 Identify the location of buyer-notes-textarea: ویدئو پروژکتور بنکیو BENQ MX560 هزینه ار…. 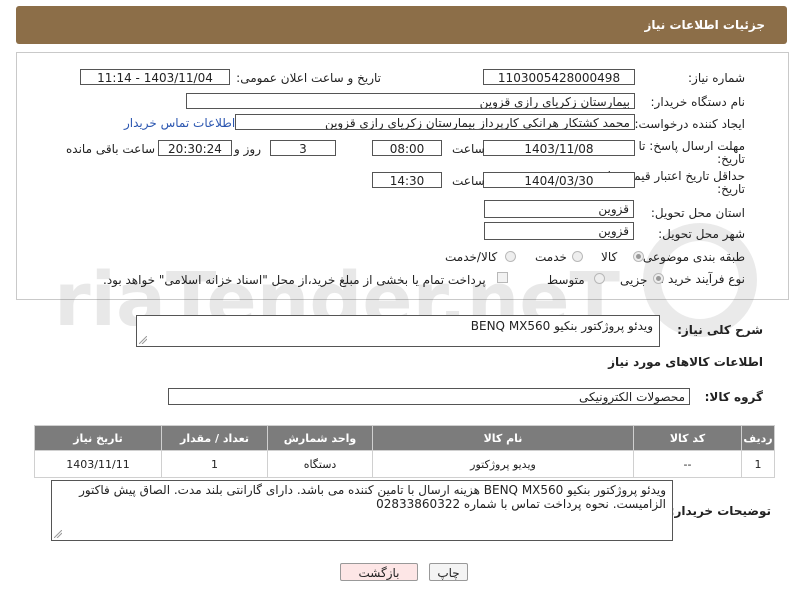
(362, 510).